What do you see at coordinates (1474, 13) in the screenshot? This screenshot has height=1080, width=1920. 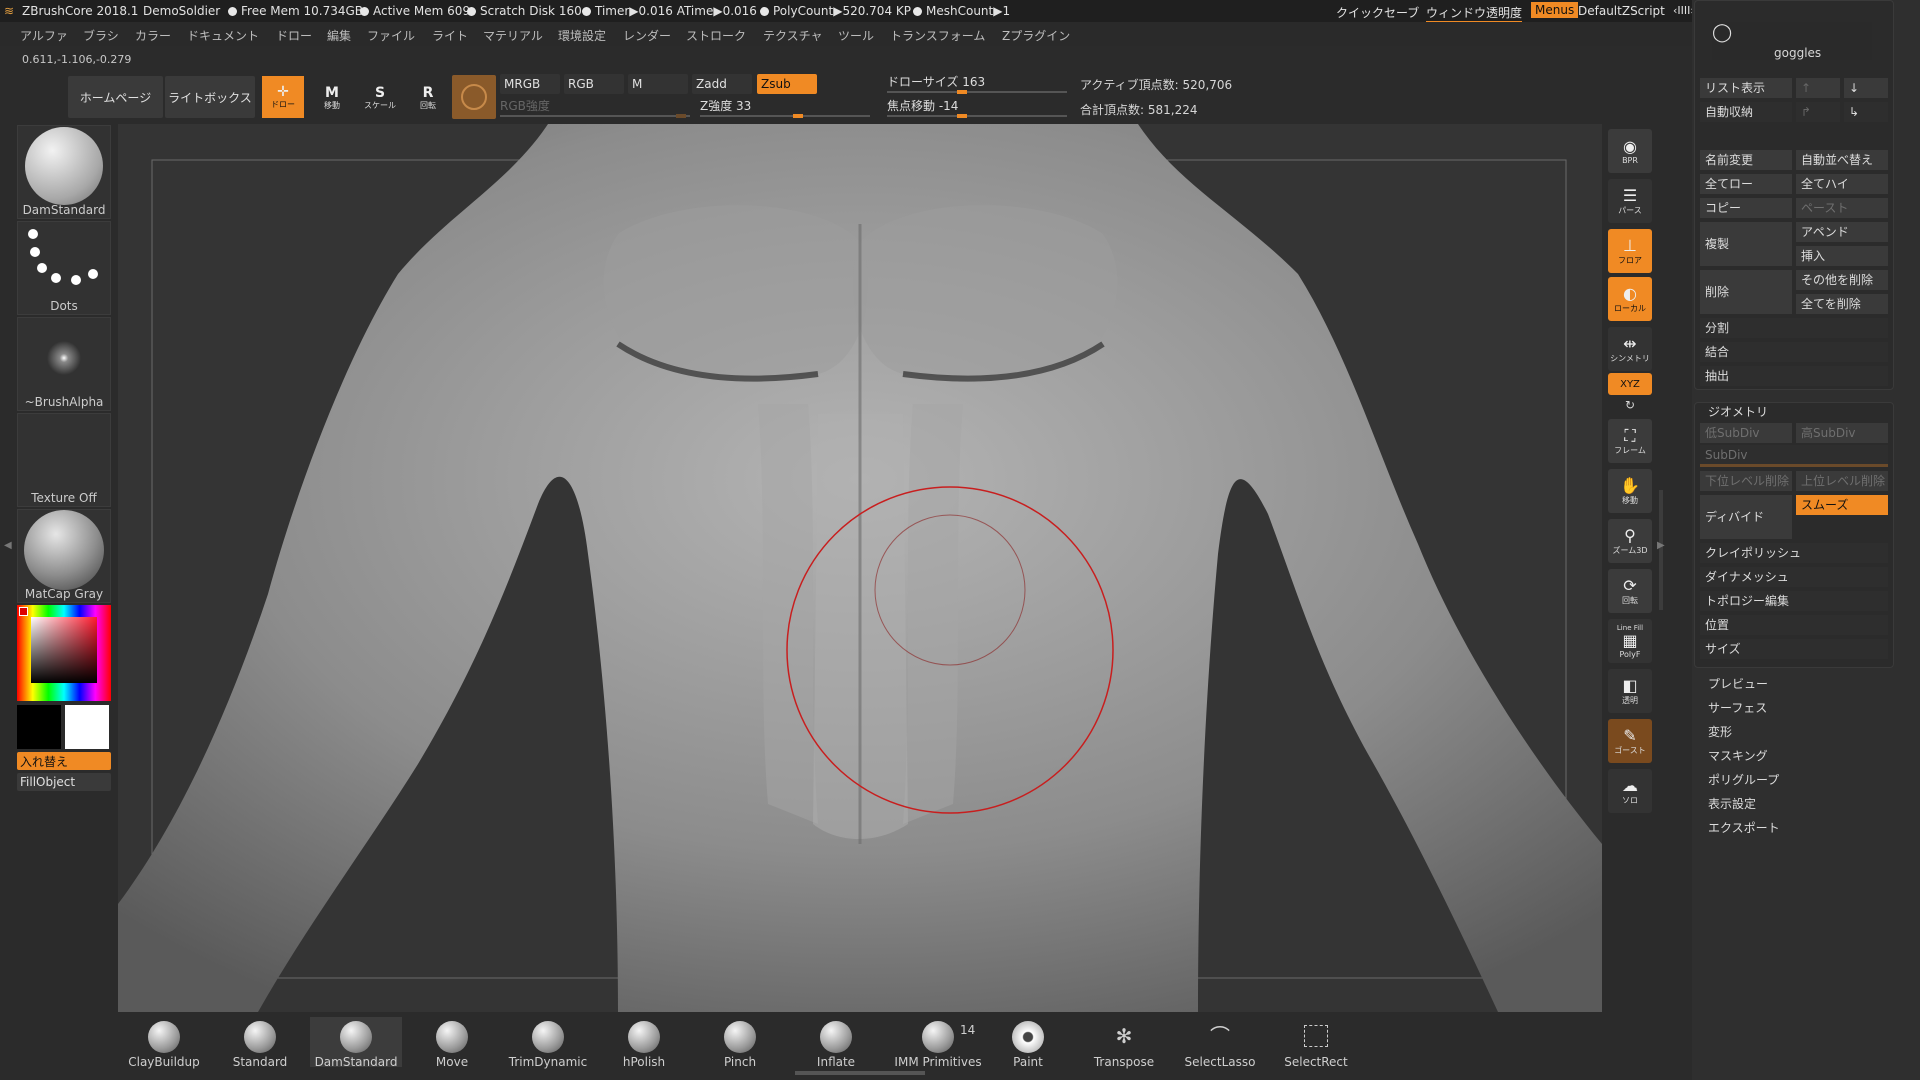 I see `window-transparency-button: ウィンドウ透明度` at bounding box center [1474, 13].